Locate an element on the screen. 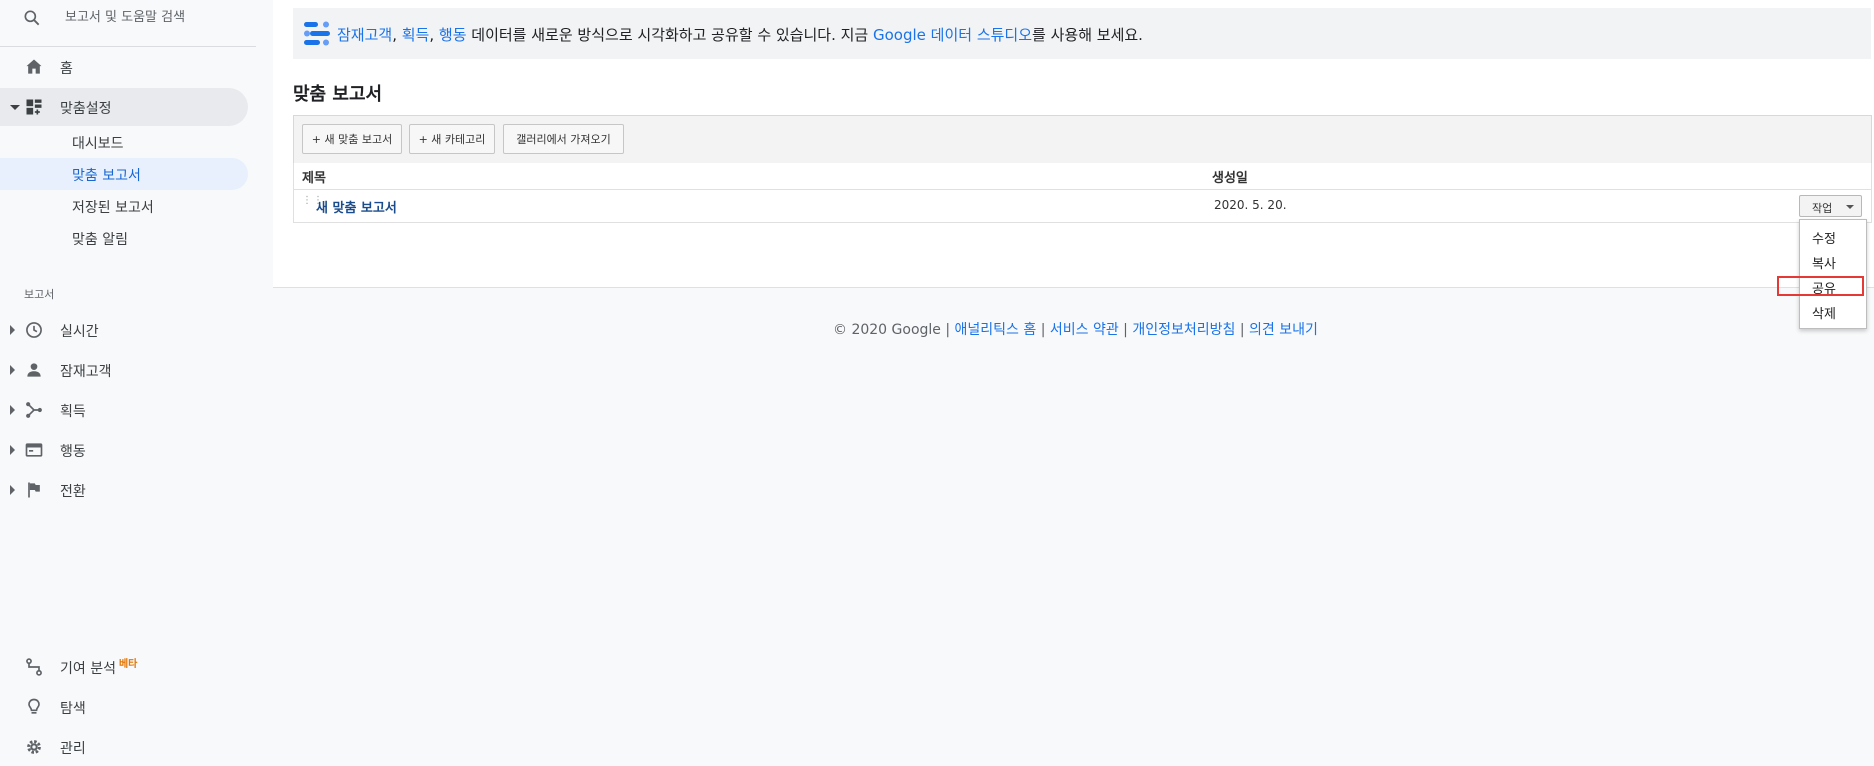 The height and width of the screenshot is (766, 1874). sub-item-label: 맞춤 알림 is located at coordinates (100, 240).